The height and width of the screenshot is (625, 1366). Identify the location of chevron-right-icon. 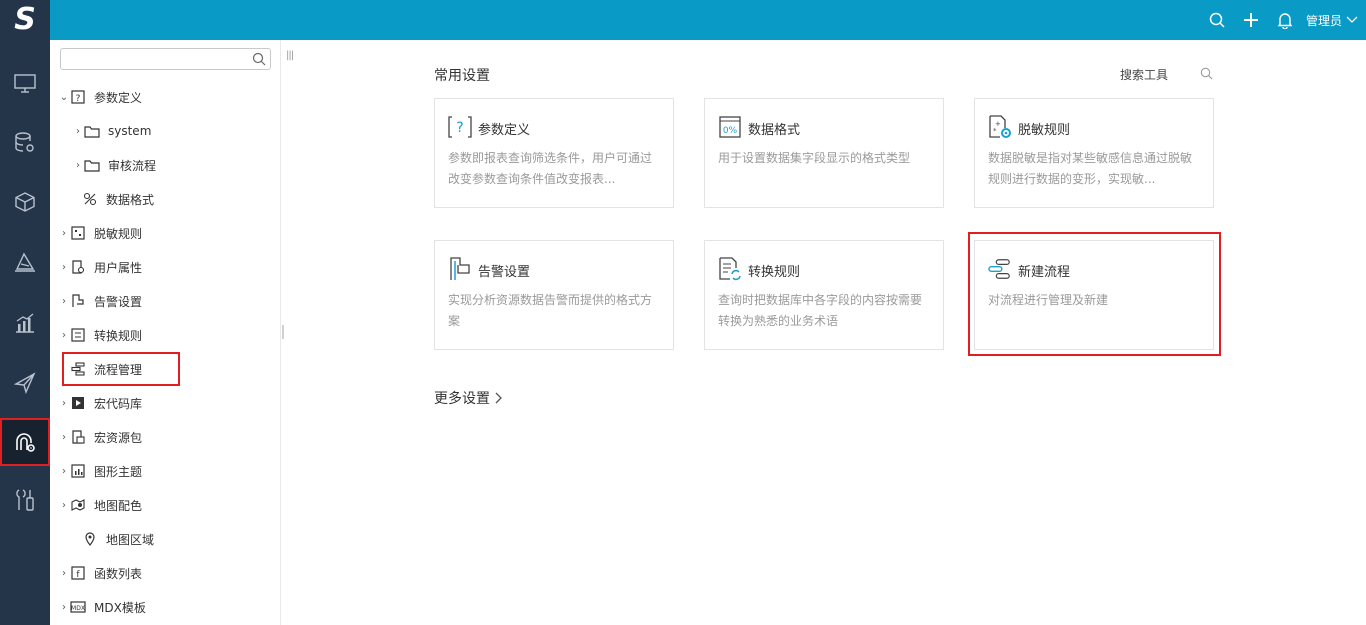
(498, 398).